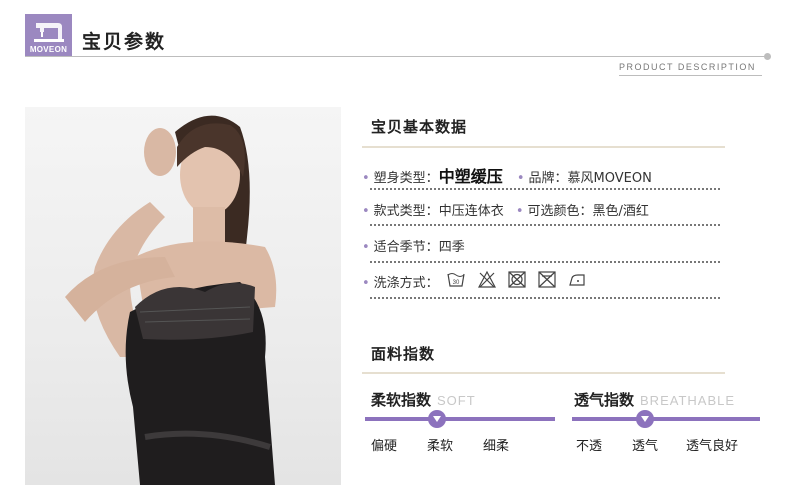  Describe the element at coordinates (767, 56) in the screenshot. I see `header-divider-dot` at that location.